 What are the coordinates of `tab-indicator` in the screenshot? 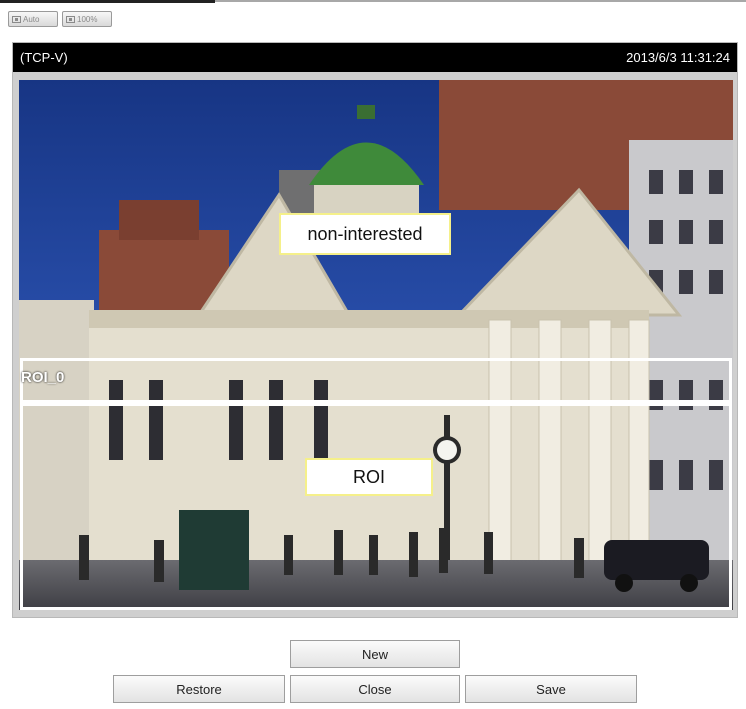 It's located at (107, 1).